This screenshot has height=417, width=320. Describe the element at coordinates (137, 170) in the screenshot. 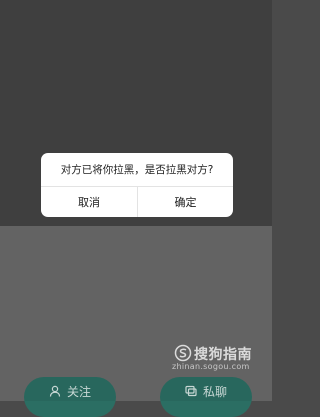

I see `dialog-message: 对方已将你拉黑，是否拉黑对方?` at that location.